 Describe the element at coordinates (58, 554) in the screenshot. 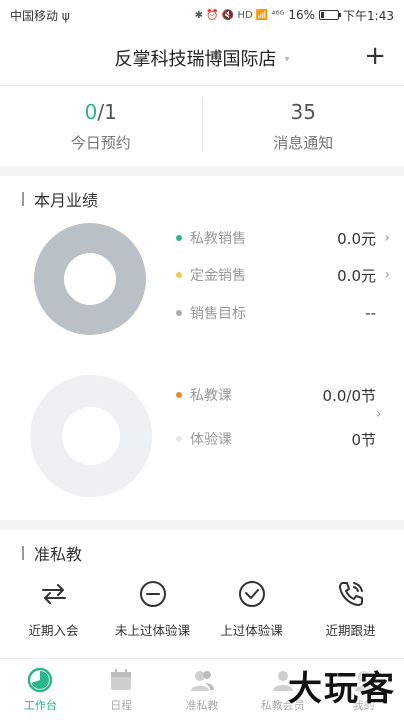

I see `prospects-title: 准私教` at that location.